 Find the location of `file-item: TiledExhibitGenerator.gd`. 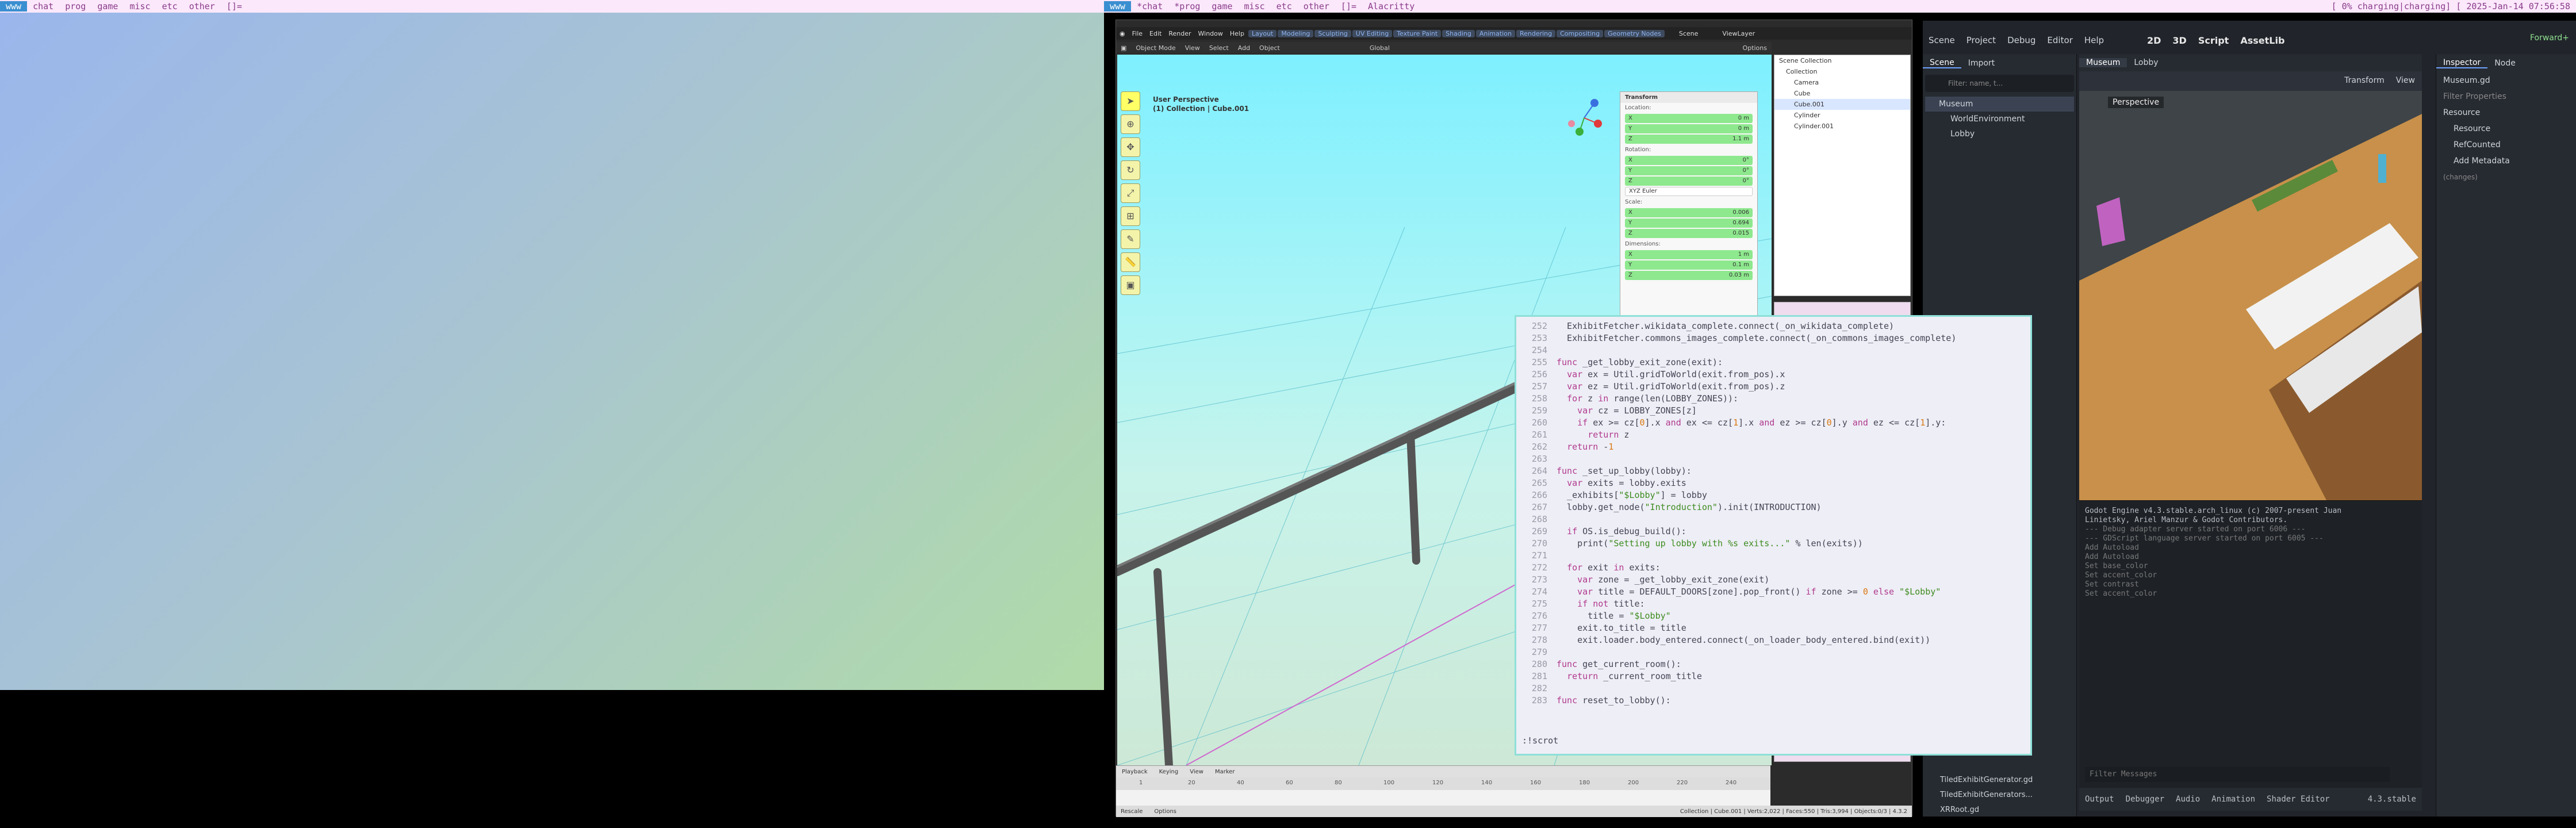

file-item: TiledExhibitGenerator.gd is located at coordinates (2000, 780).